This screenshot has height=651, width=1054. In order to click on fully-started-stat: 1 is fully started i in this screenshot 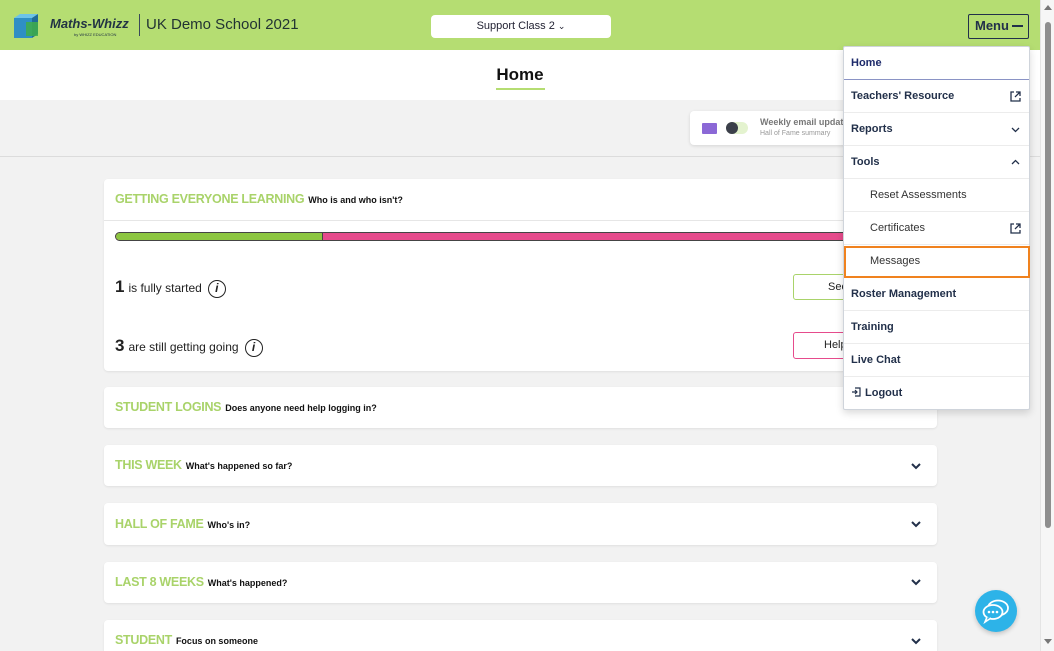, I will do `click(170, 287)`.